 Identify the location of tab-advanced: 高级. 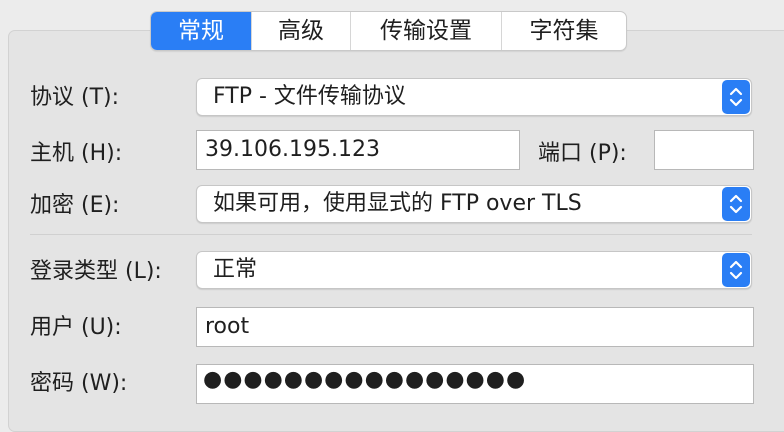
(300, 31).